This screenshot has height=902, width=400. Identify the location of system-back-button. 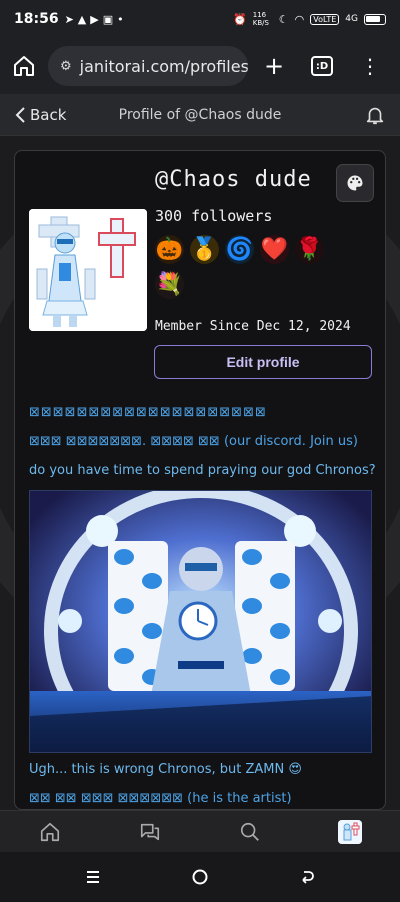
(307, 877).